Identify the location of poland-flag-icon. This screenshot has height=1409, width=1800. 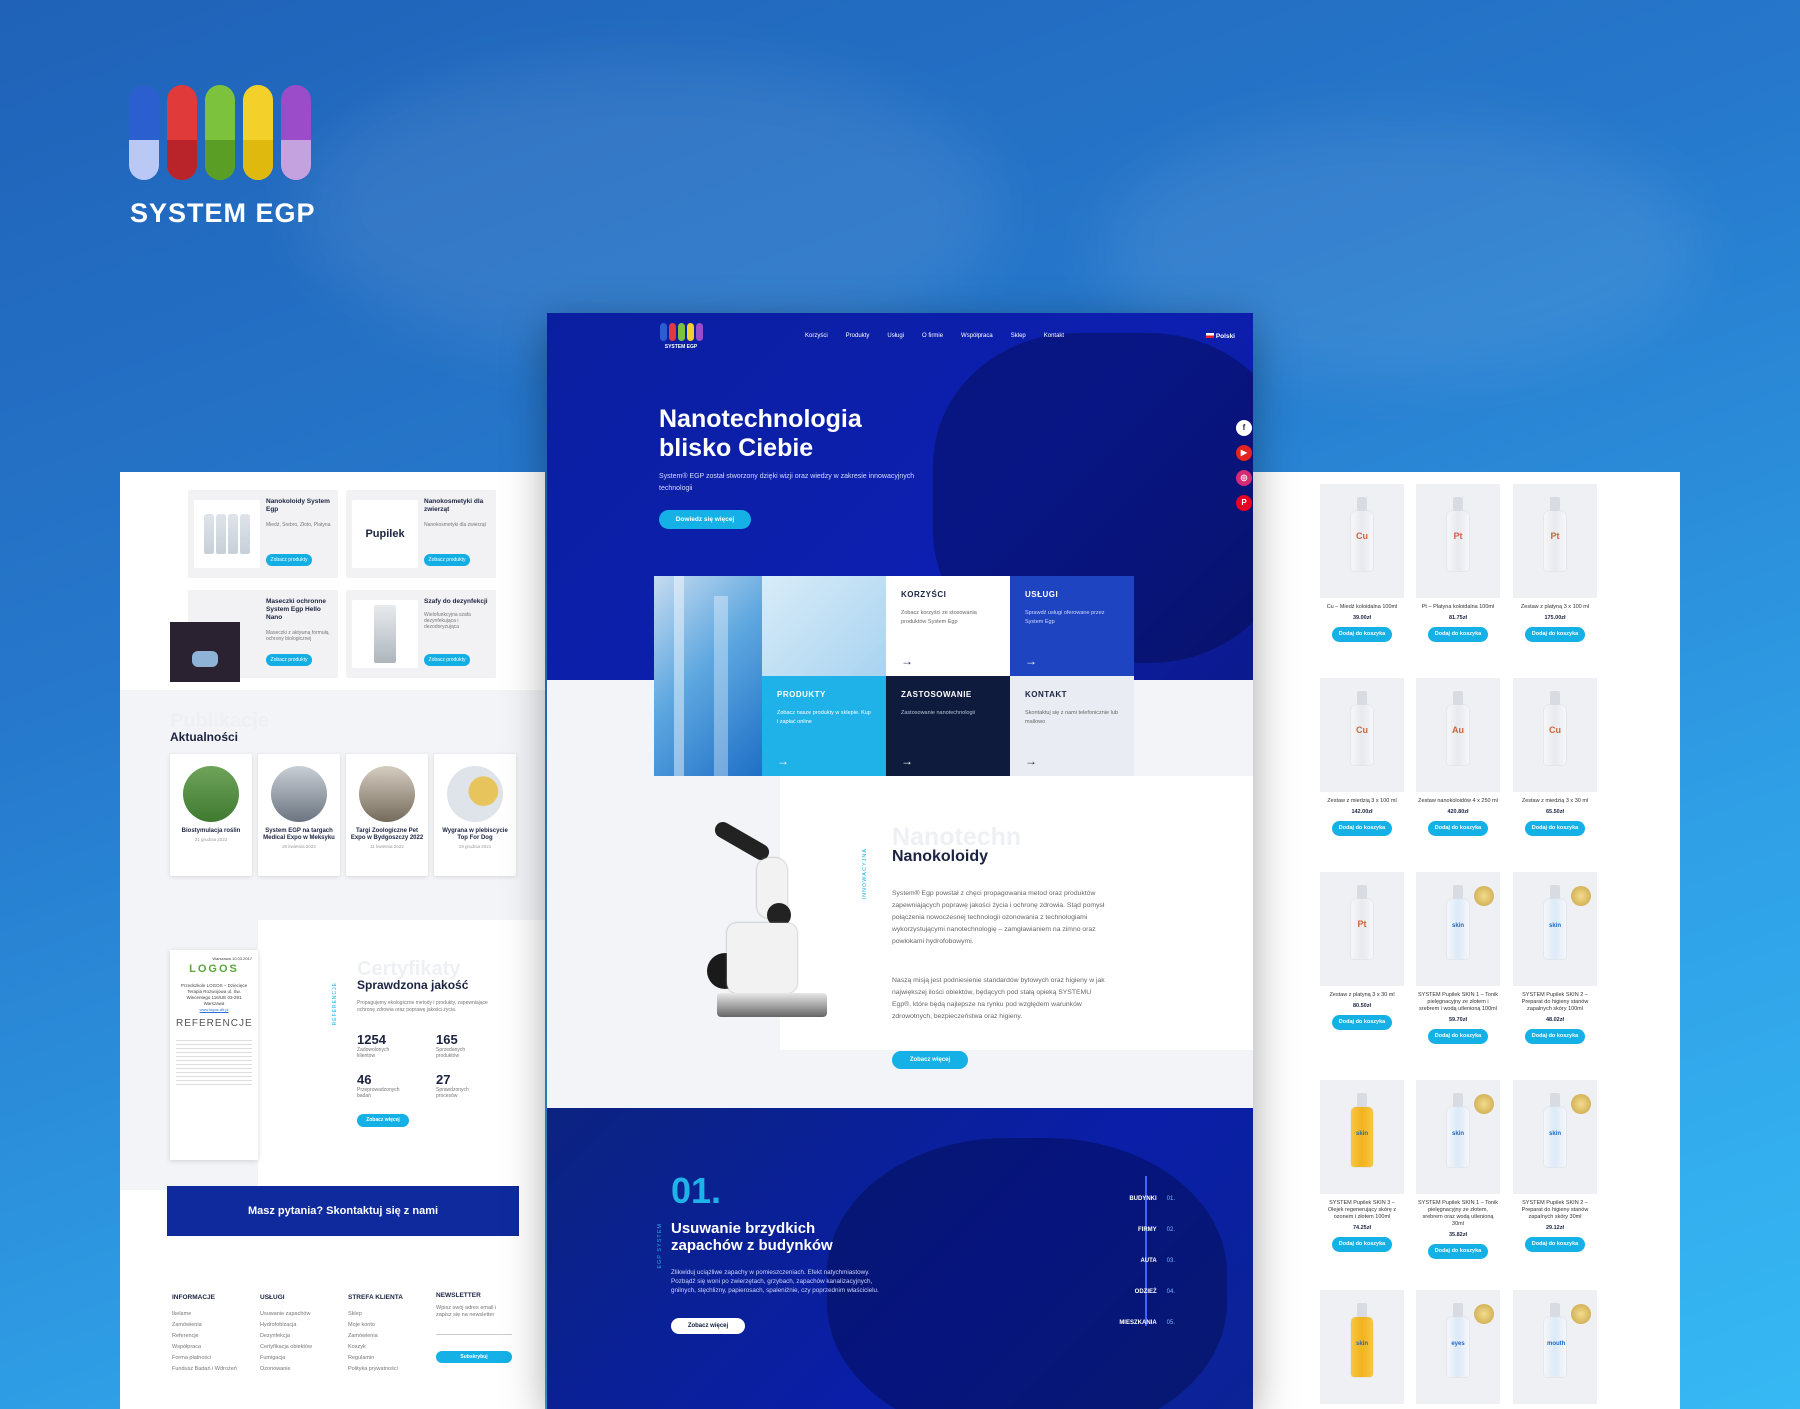
(1209, 335).